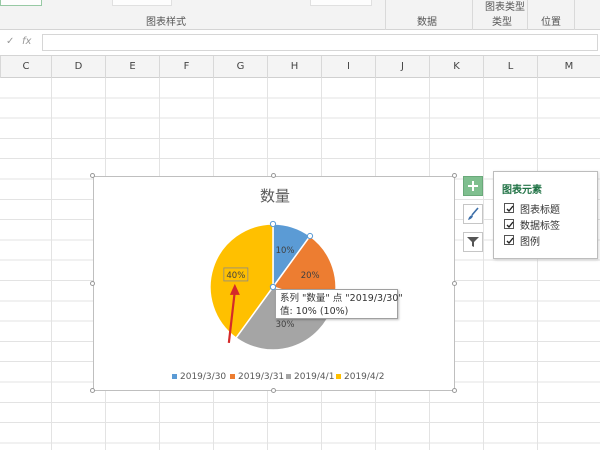 This screenshot has width=600, height=450. I want to click on chart-elements-panel: 图表元素 图表标题 数据标签 图例, so click(545, 215).